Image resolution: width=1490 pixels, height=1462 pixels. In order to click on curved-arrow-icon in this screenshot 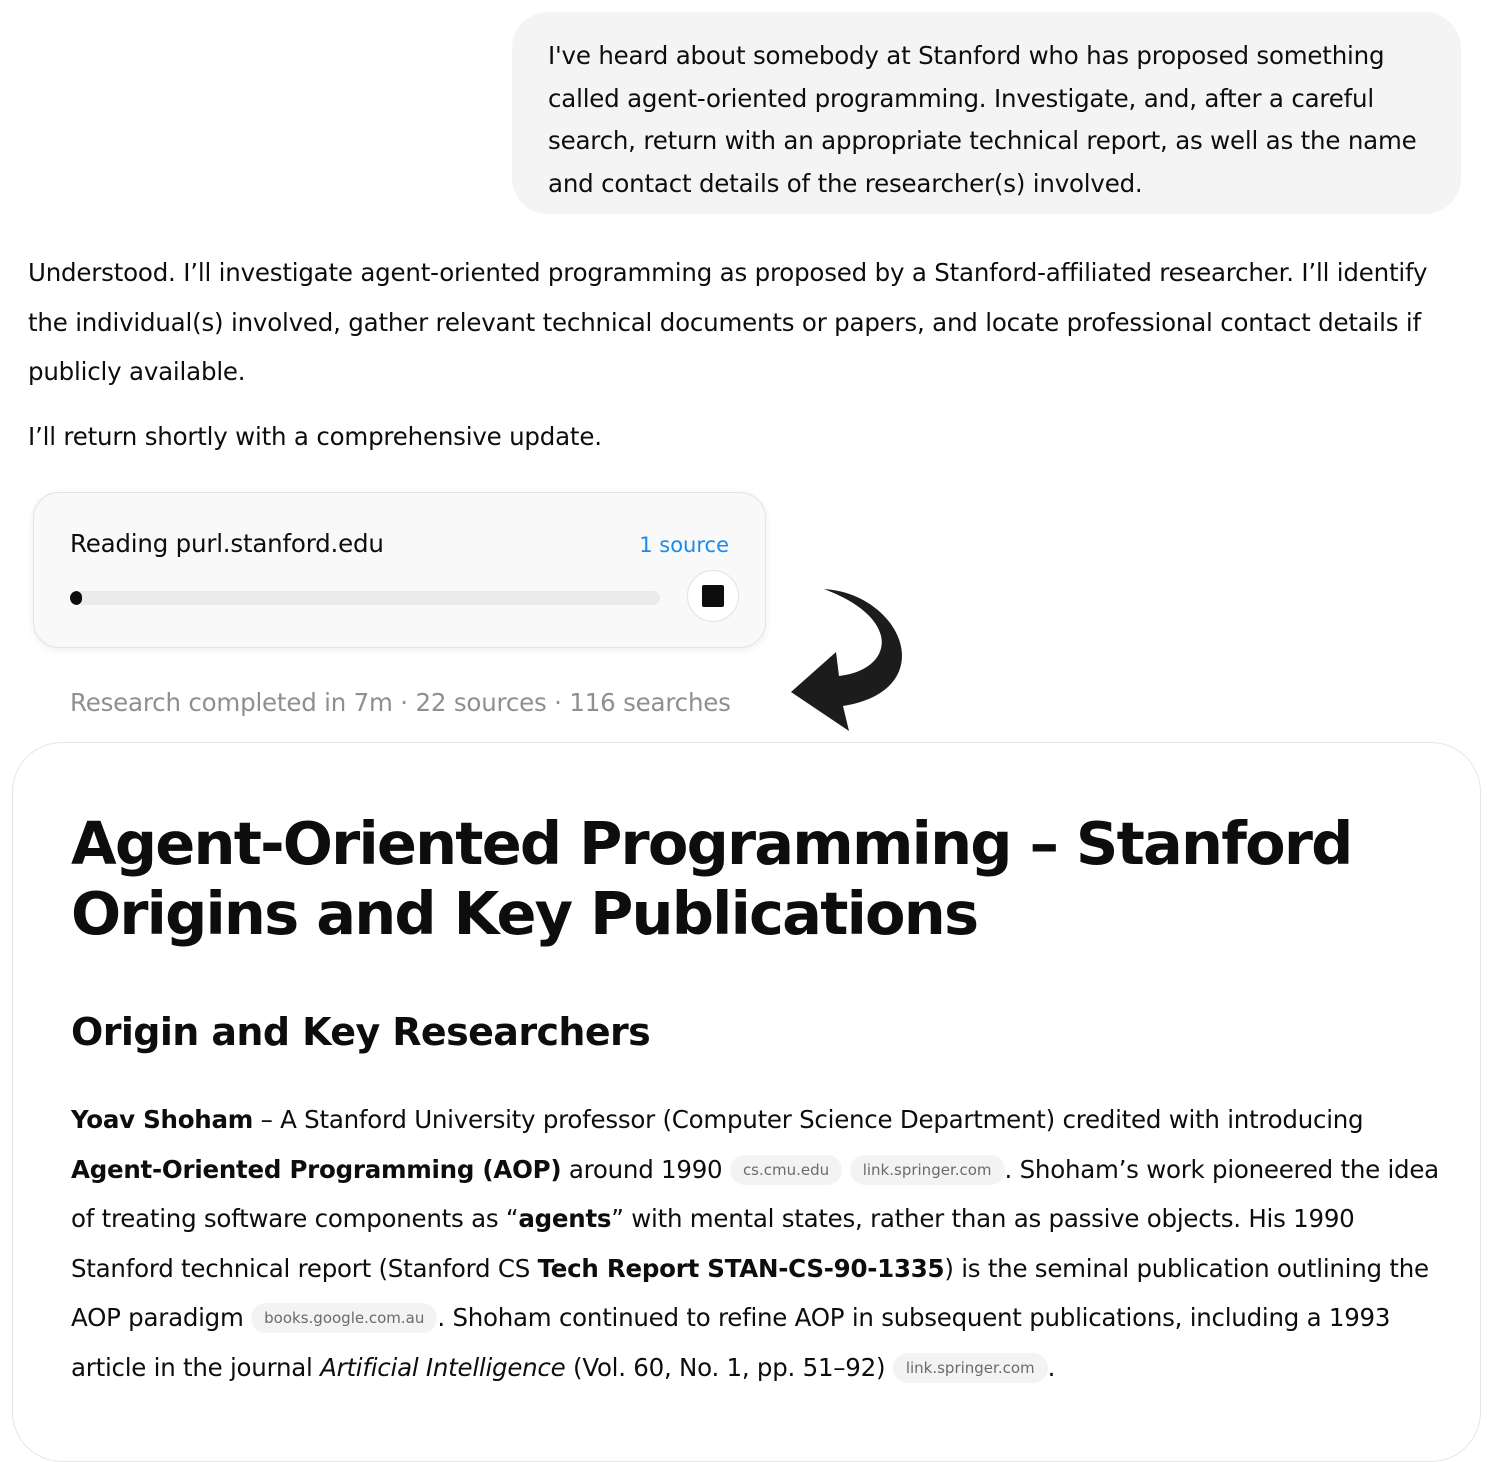, I will do `click(846, 660)`.